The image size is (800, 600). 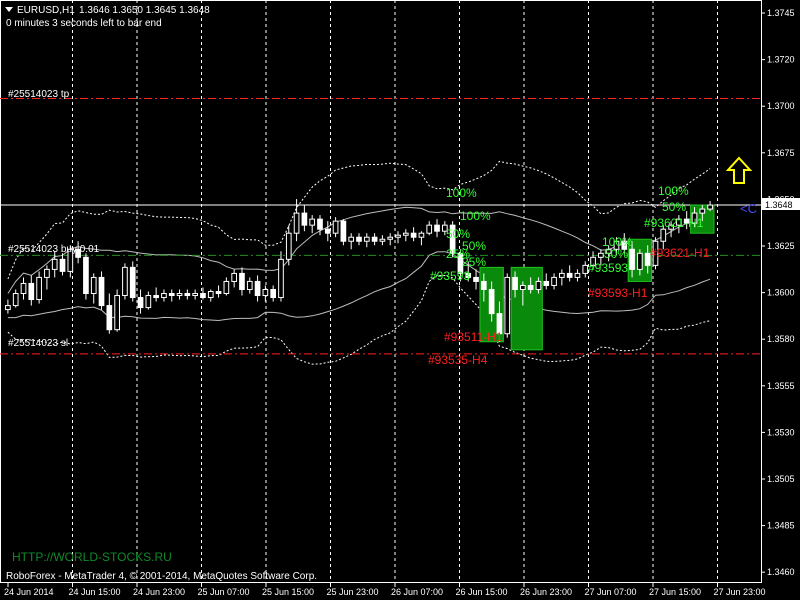 I want to click on x-tick-label: 24 Jun 2014, so click(x=29, y=592).